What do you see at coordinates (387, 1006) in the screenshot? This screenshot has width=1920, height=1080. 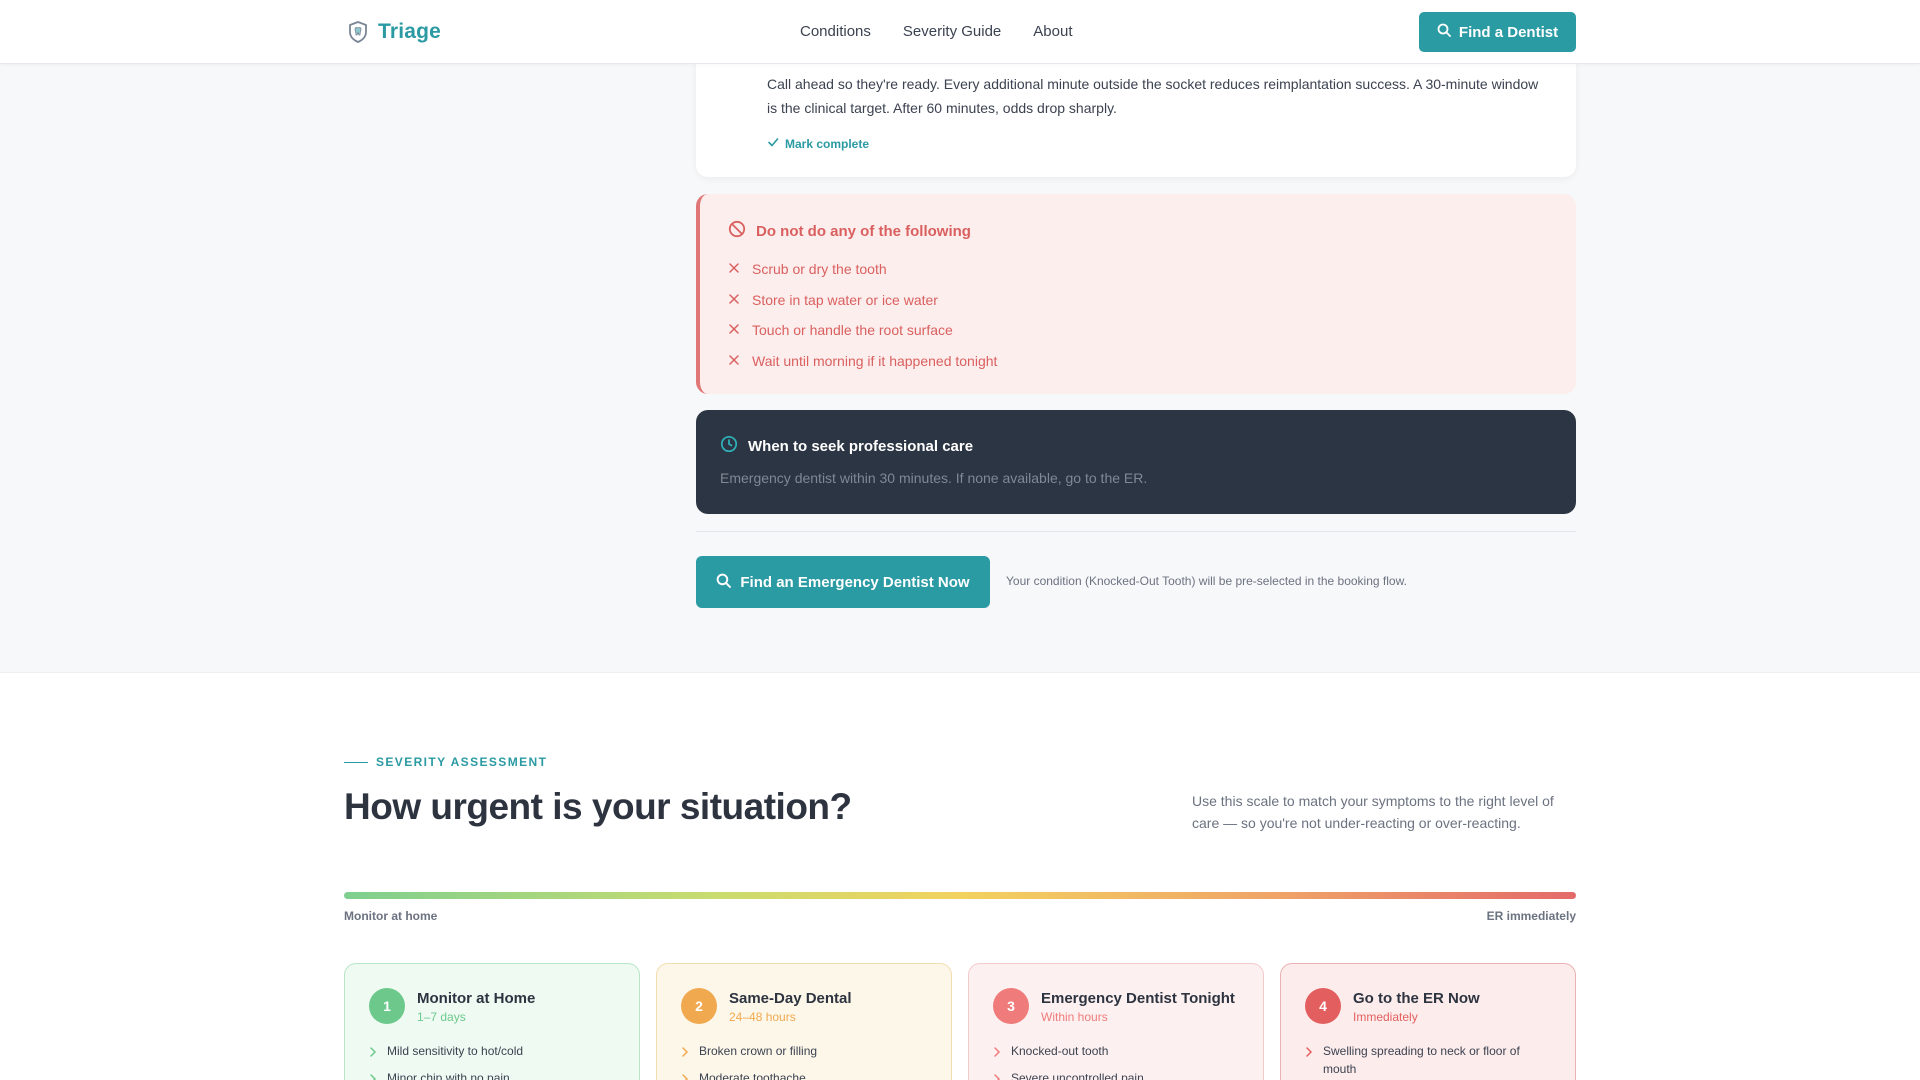 I see `tier-number-badge: 1` at bounding box center [387, 1006].